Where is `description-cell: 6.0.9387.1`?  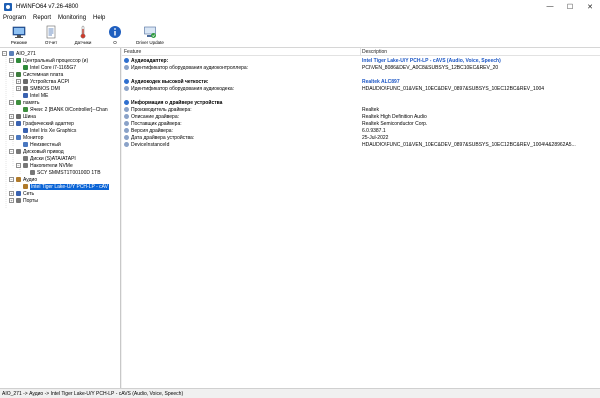 description-cell: 6.0.9387.1 is located at coordinates (374, 130).